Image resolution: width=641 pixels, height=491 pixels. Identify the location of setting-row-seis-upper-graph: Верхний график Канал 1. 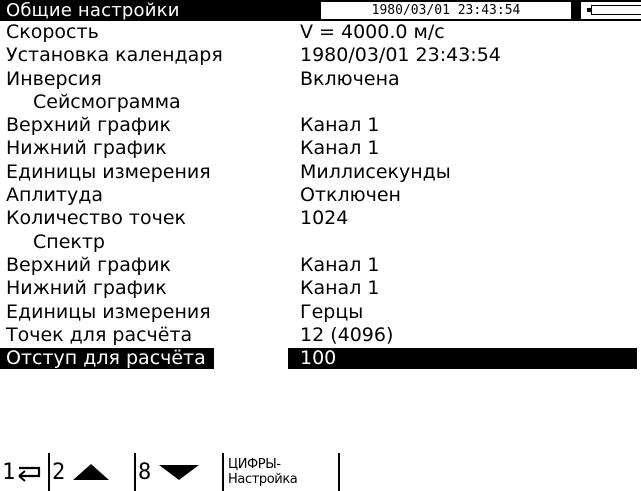
(320, 125).